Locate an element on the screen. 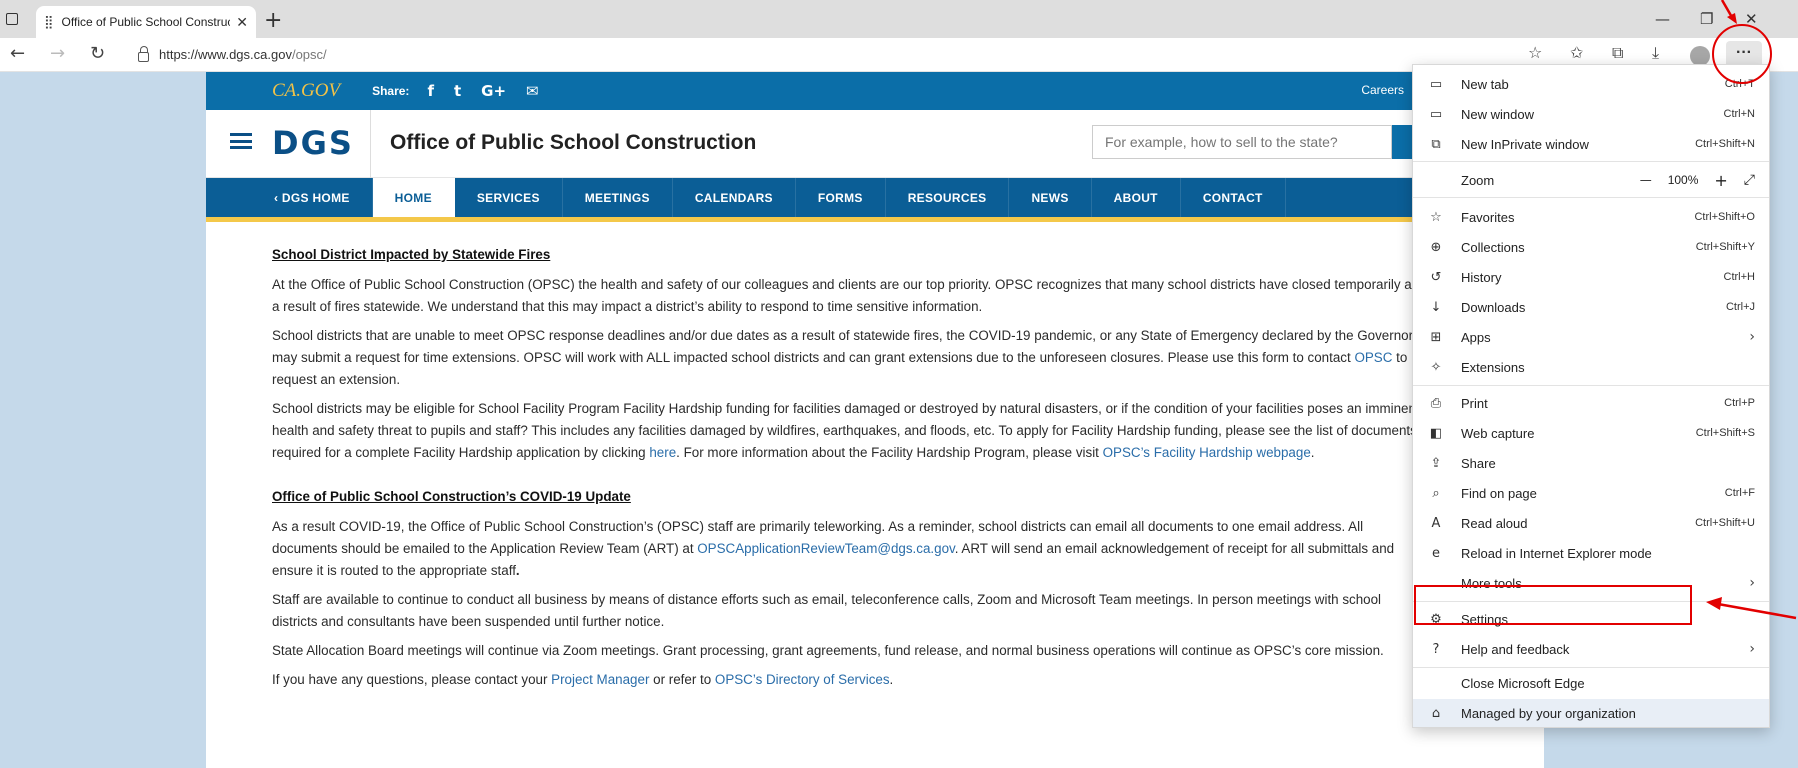 This screenshot has width=1798, height=768. annotation-arrow-right is located at coordinates (1757, 611).